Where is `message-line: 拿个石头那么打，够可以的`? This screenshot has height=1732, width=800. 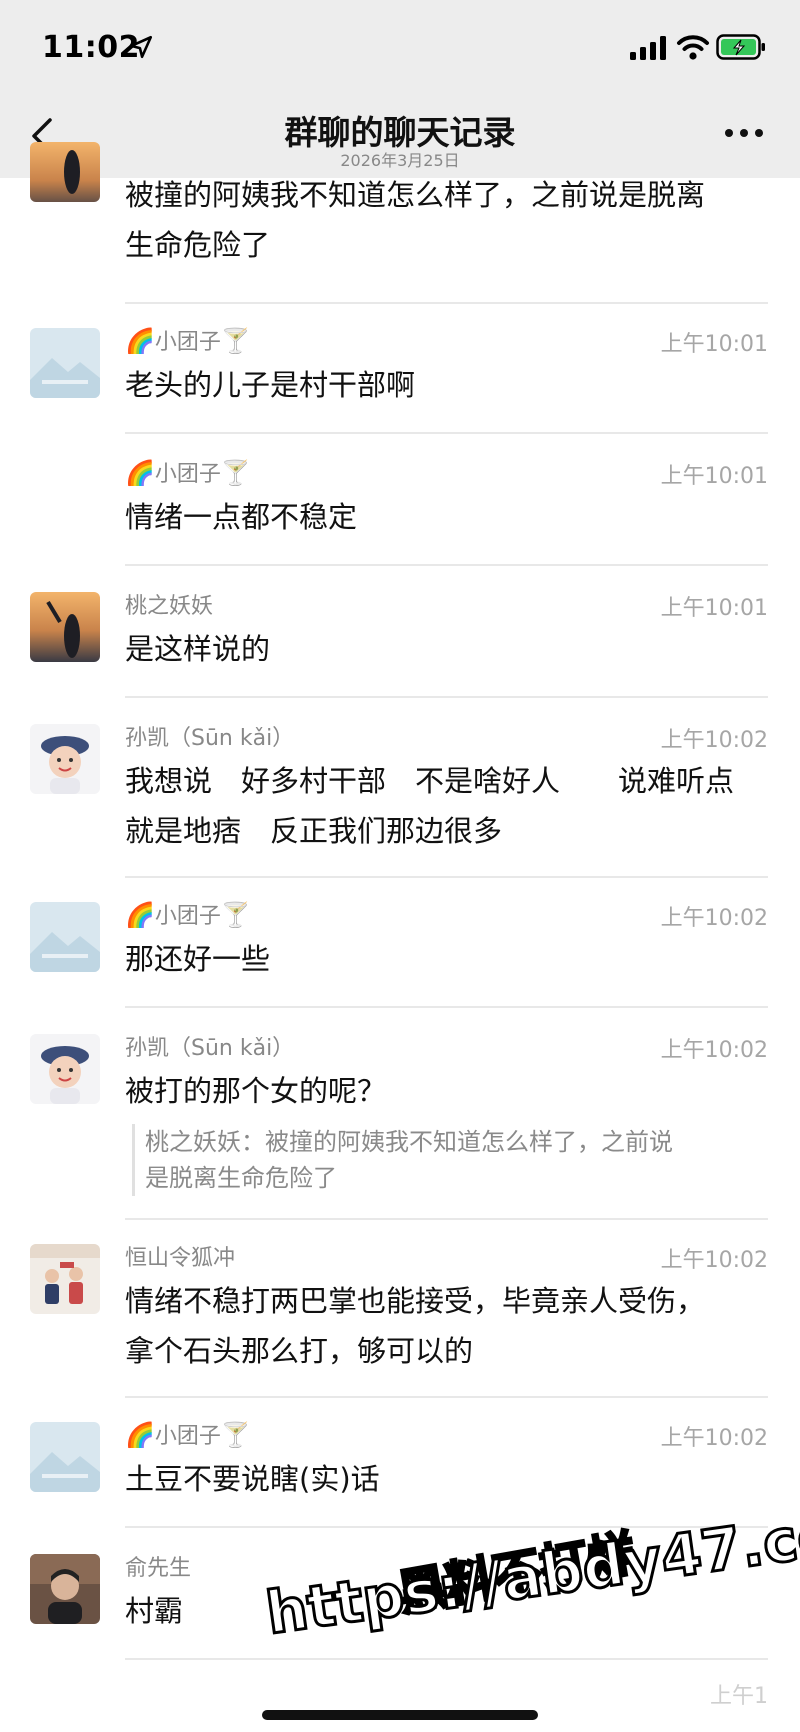
message-line: 拿个石头那么打，够可以的 is located at coordinates (299, 1351).